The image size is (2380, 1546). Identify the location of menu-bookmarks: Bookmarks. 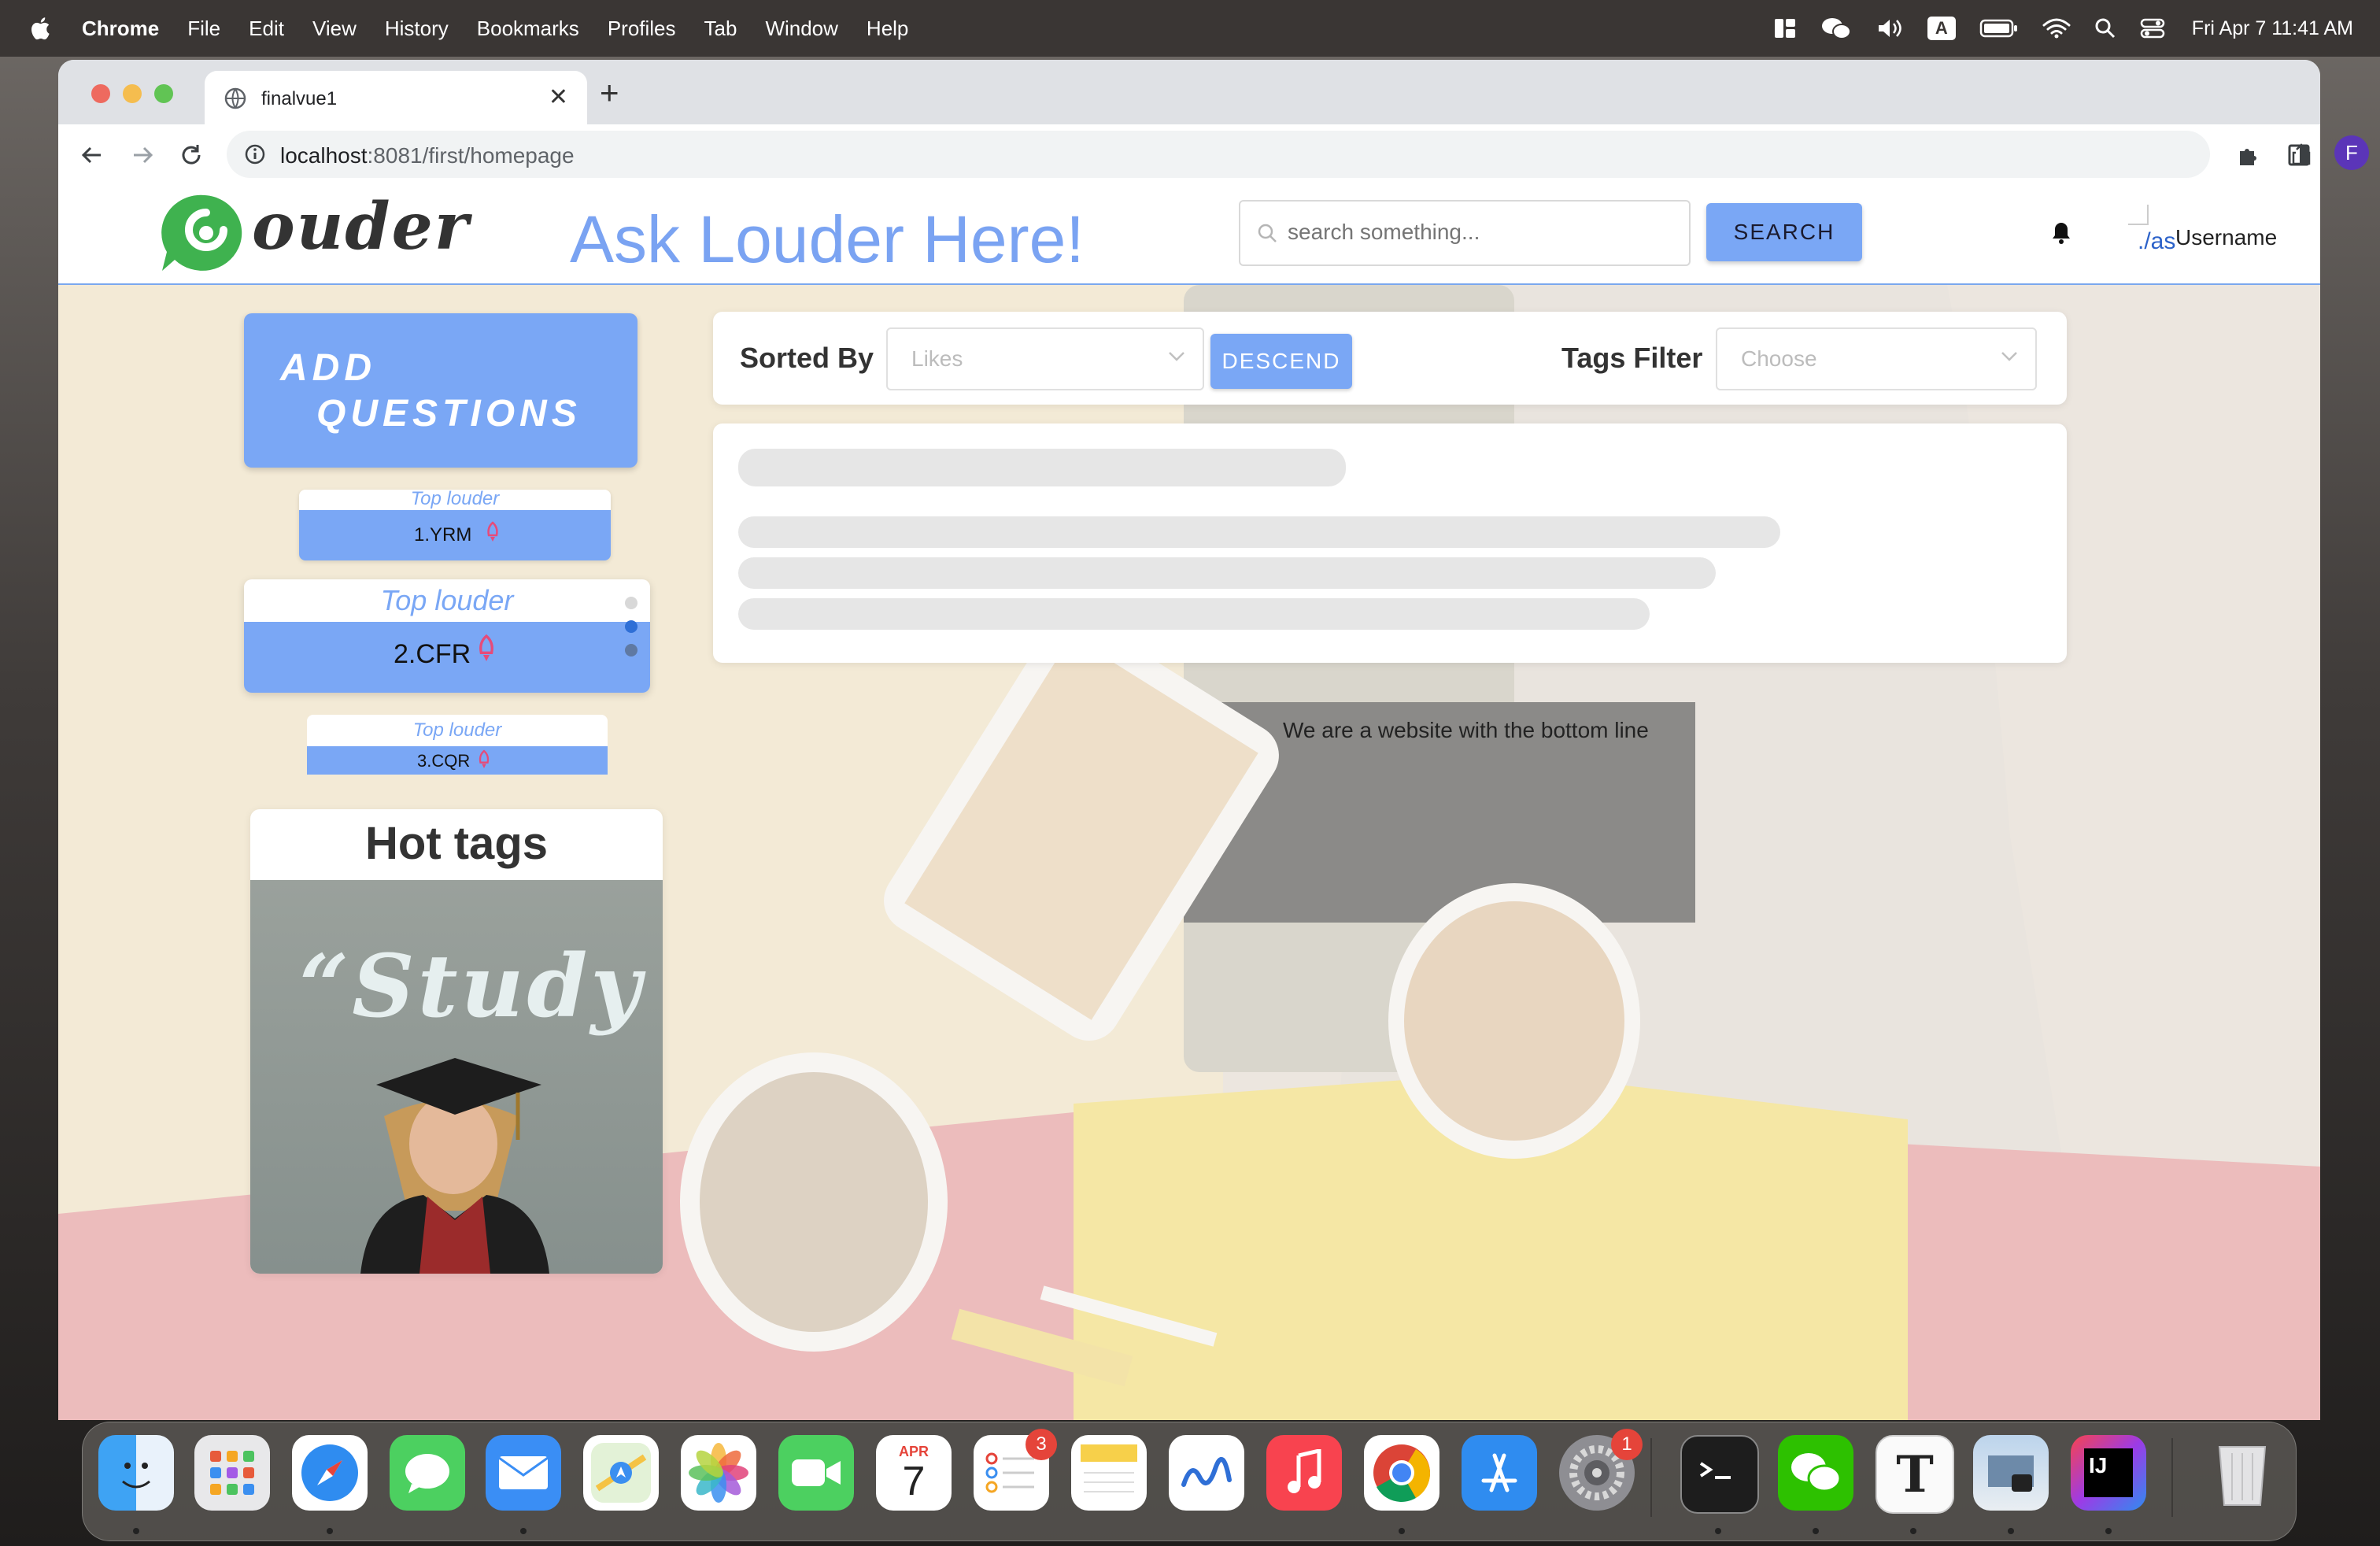
(528, 29).